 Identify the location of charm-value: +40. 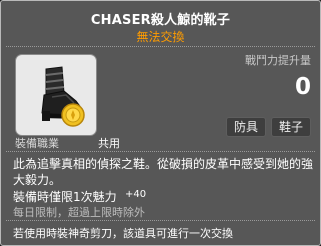
(136, 194).